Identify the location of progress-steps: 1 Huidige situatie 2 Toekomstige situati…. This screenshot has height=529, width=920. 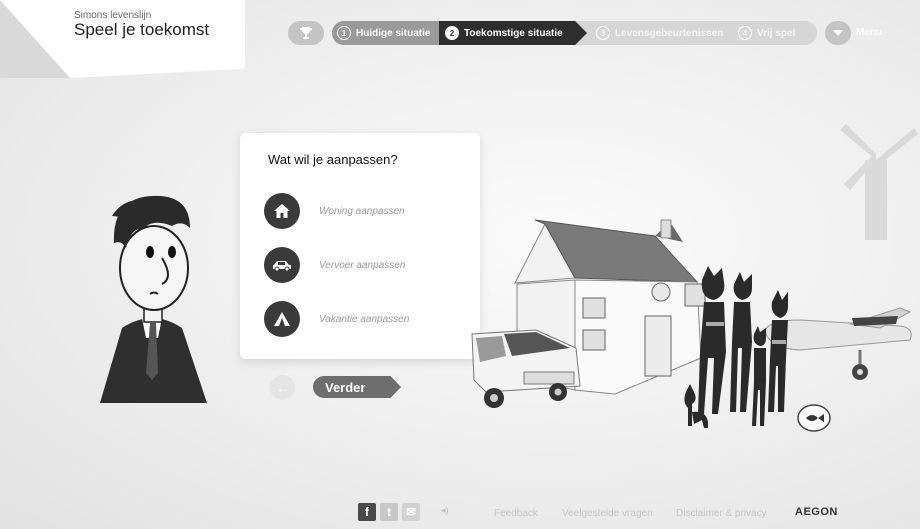
(574, 33).